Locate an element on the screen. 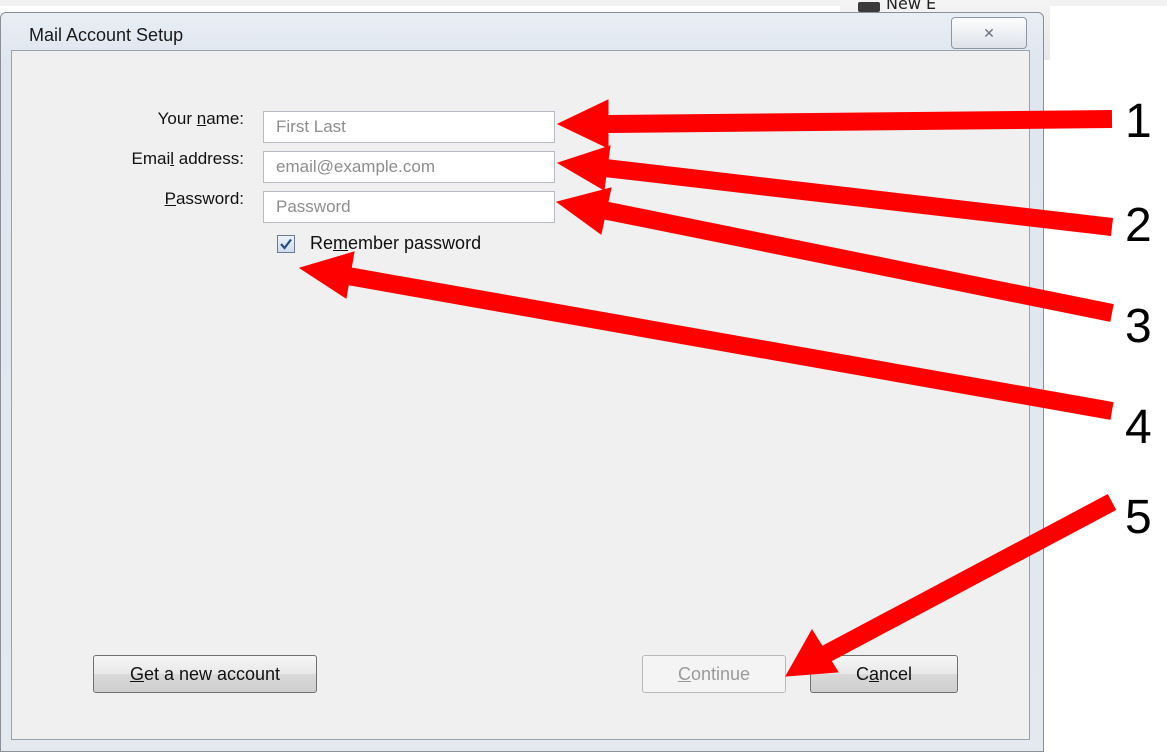  name-input is located at coordinates (409, 127).